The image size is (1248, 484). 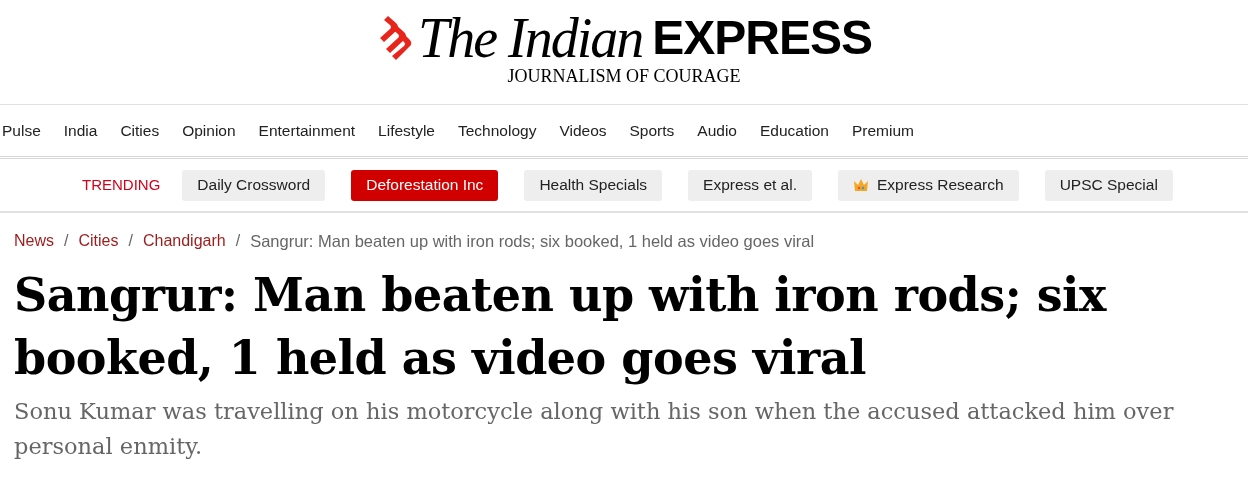 What do you see at coordinates (307, 130) in the screenshot?
I see `nav-link: Entertainment` at bounding box center [307, 130].